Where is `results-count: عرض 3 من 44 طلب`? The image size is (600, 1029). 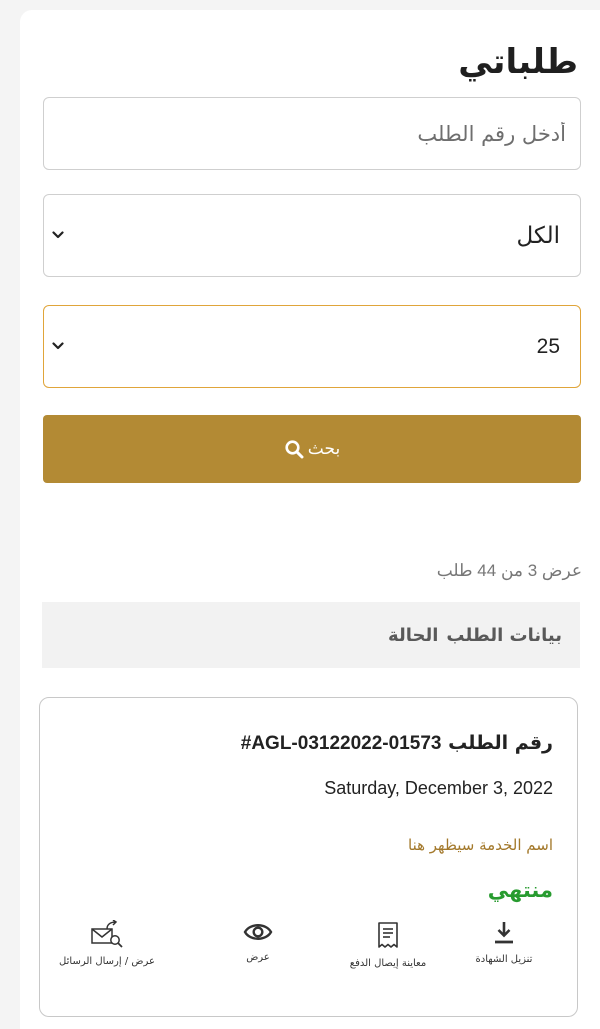 results-count: عرض 3 من 44 طلب is located at coordinates (509, 570).